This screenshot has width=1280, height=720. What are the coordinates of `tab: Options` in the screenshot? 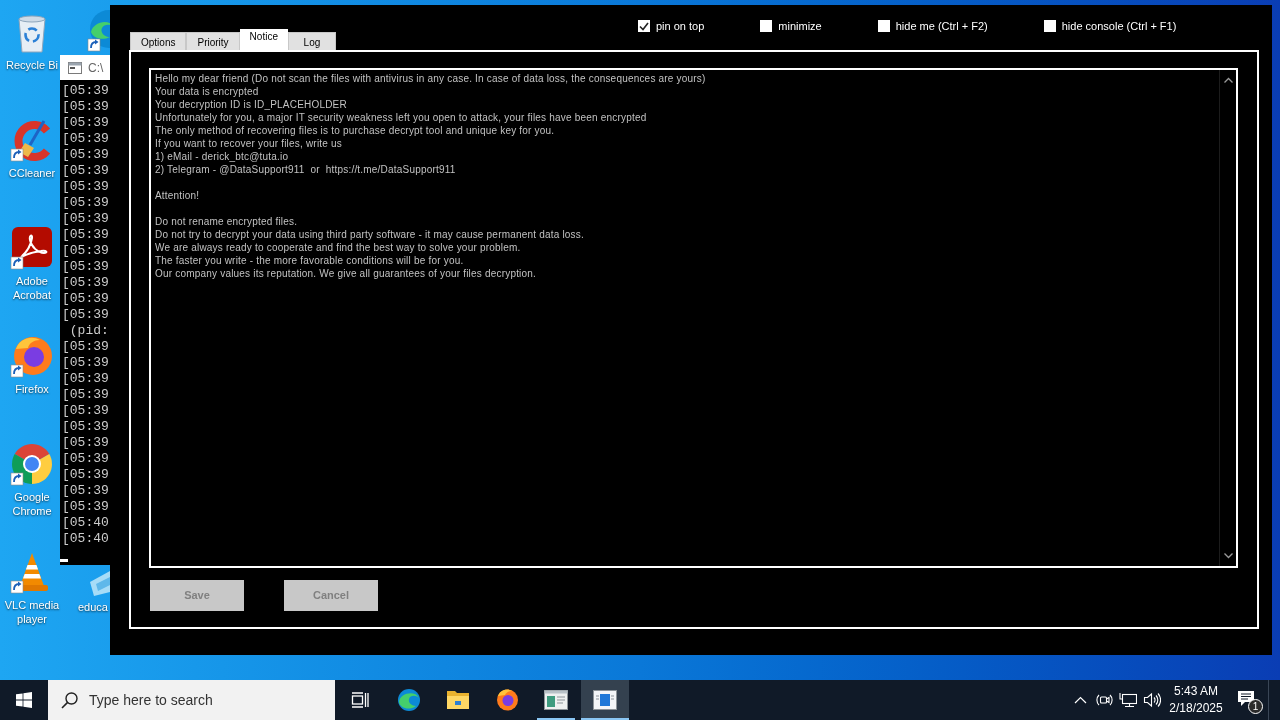 It's located at (158, 41).